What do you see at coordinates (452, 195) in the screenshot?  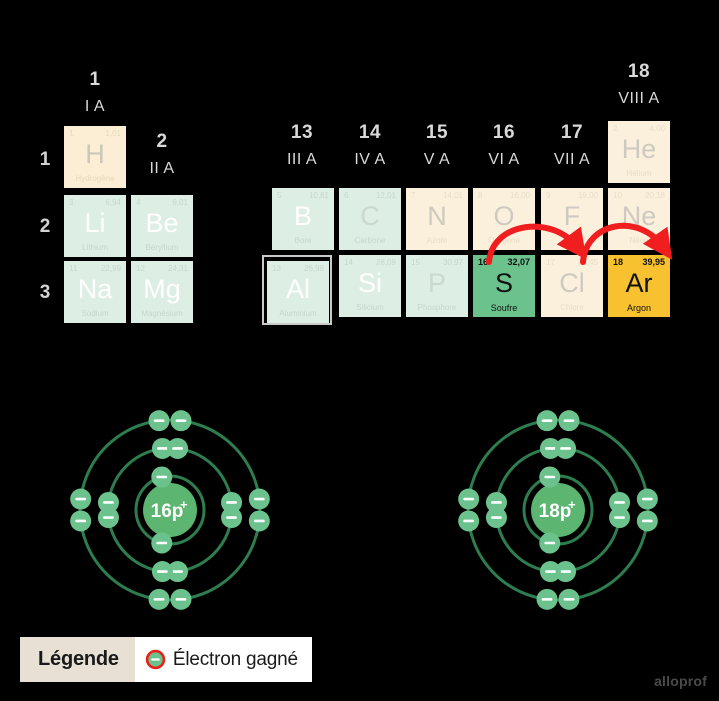 I see `atomic-mass: 14,01` at bounding box center [452, 195].